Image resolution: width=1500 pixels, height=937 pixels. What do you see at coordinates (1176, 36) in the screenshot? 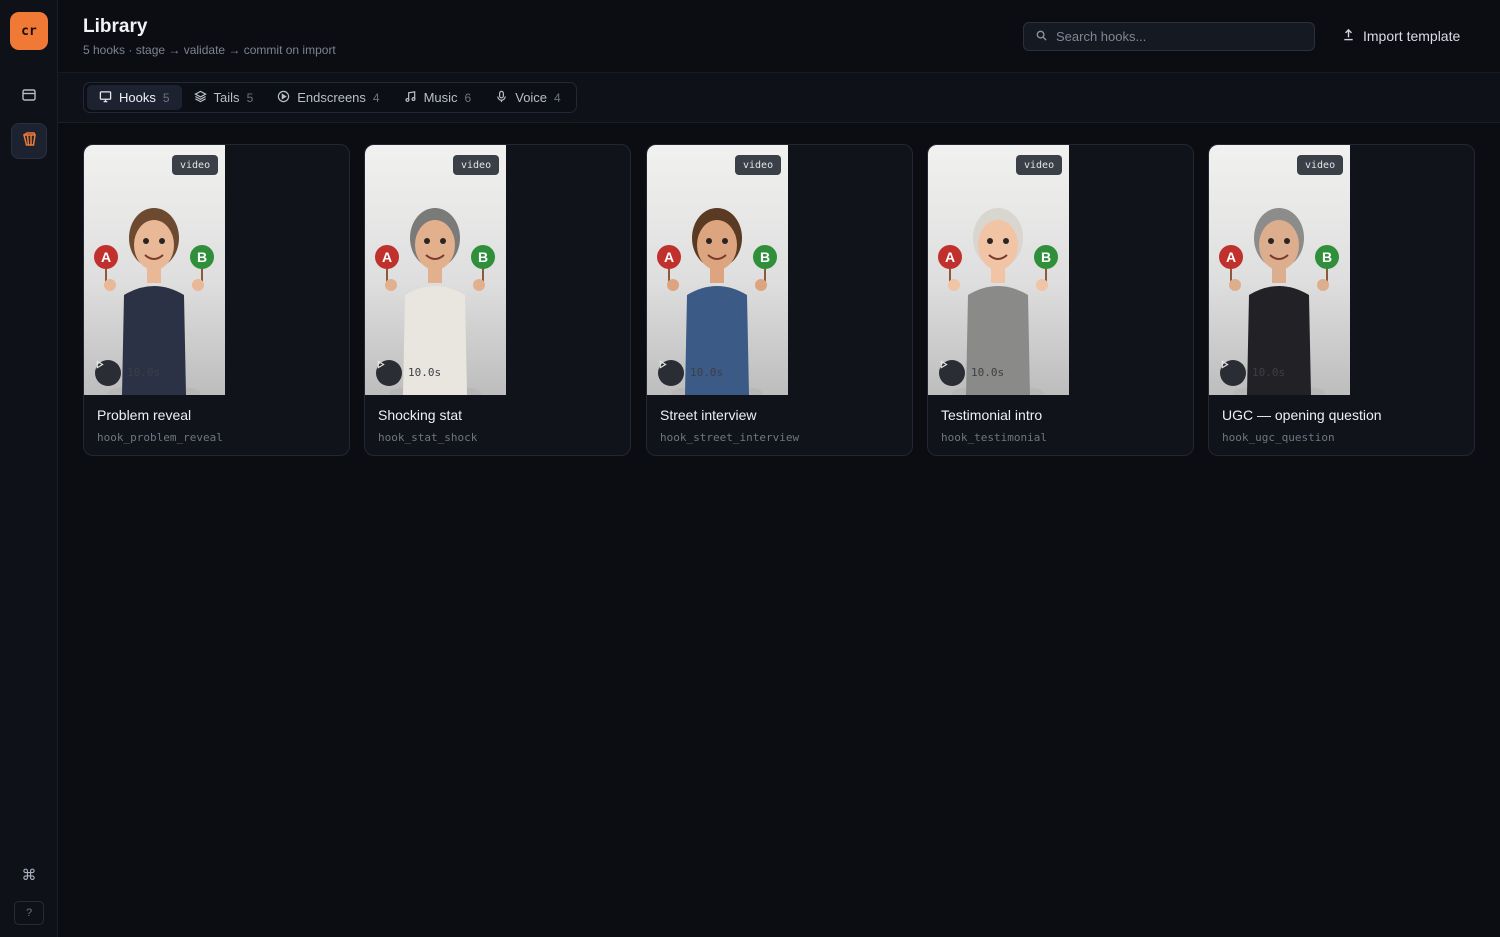
I see `search-input` at bounding box center [1176, 36].